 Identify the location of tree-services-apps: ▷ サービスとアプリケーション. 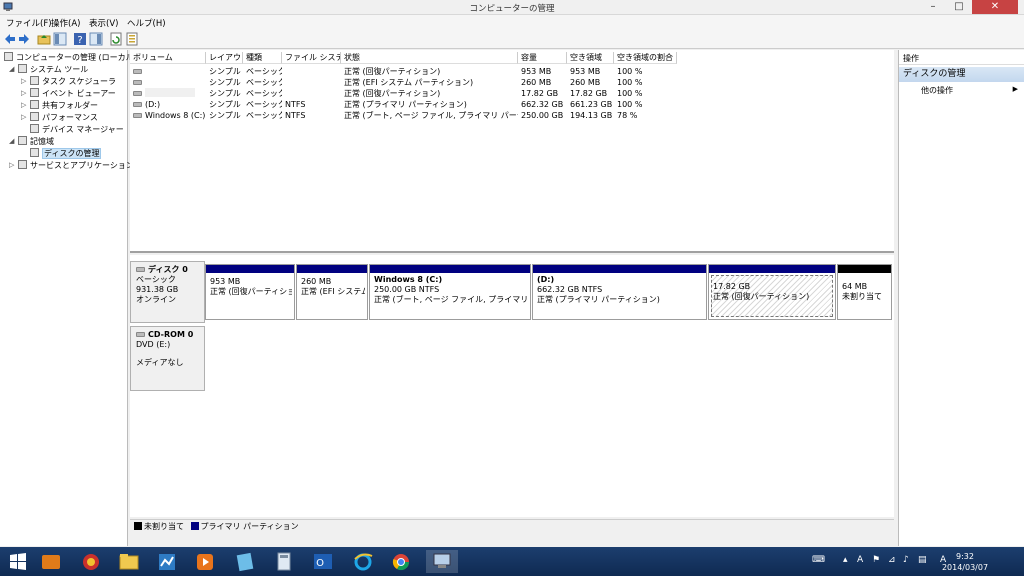
(71, 165).